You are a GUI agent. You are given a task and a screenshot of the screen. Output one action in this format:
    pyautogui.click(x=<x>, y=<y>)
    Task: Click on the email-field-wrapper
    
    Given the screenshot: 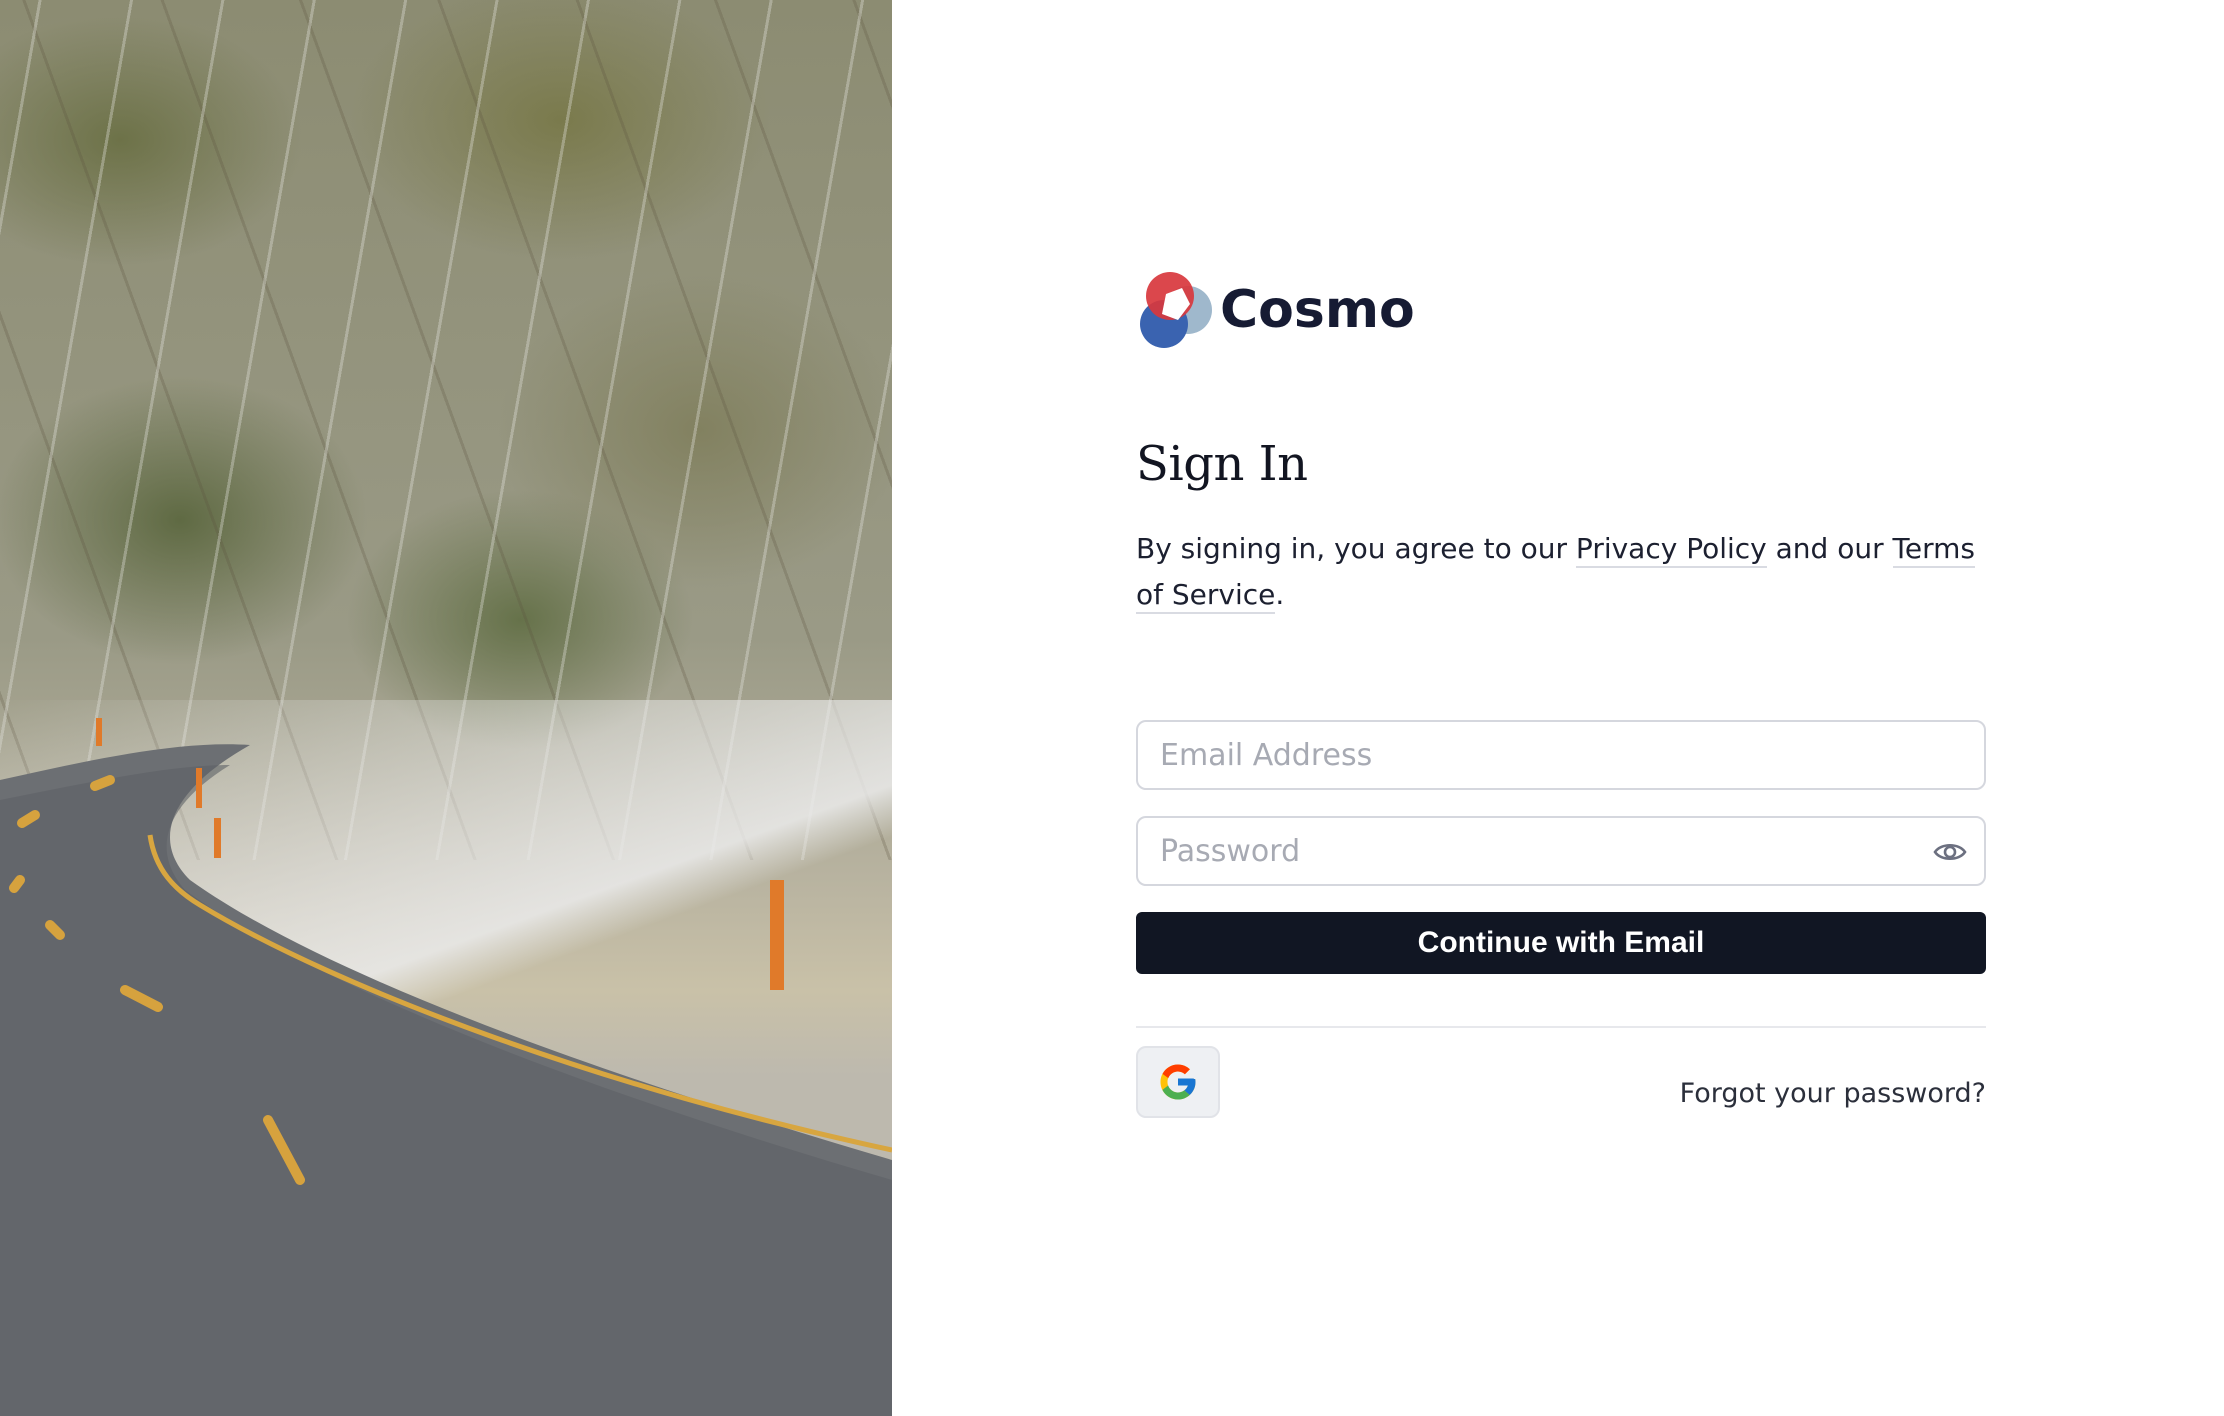 What is the action you would take?
    pyautogui.click(x=1561, y=755)
    